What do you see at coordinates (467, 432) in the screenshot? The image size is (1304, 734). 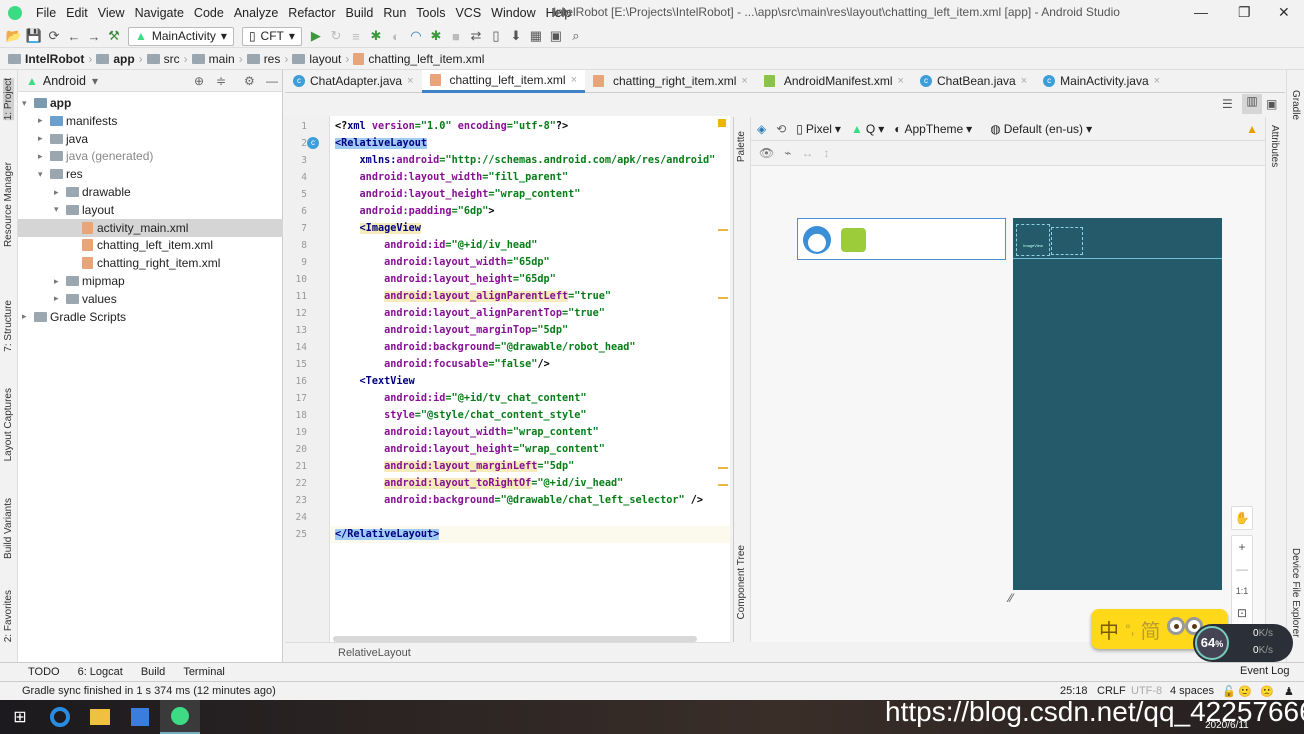 I see `code-line: android:layout_width="wrap_content"` at bounding box center [467, 432].